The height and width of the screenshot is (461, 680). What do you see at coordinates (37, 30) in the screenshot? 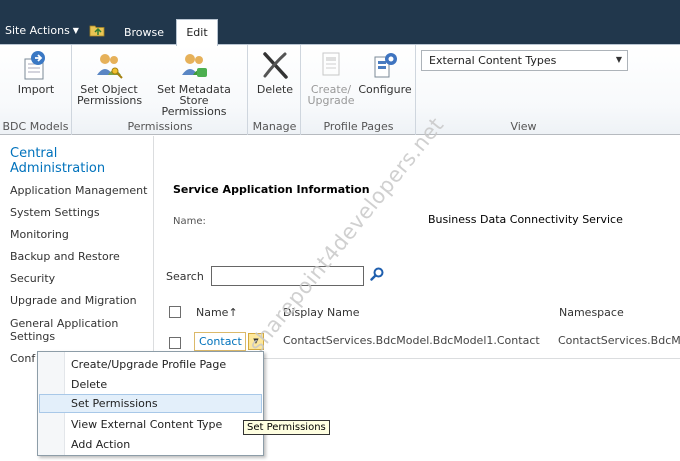
I see `site-actions-label: Site Actions` at bounding box center [37, 30].